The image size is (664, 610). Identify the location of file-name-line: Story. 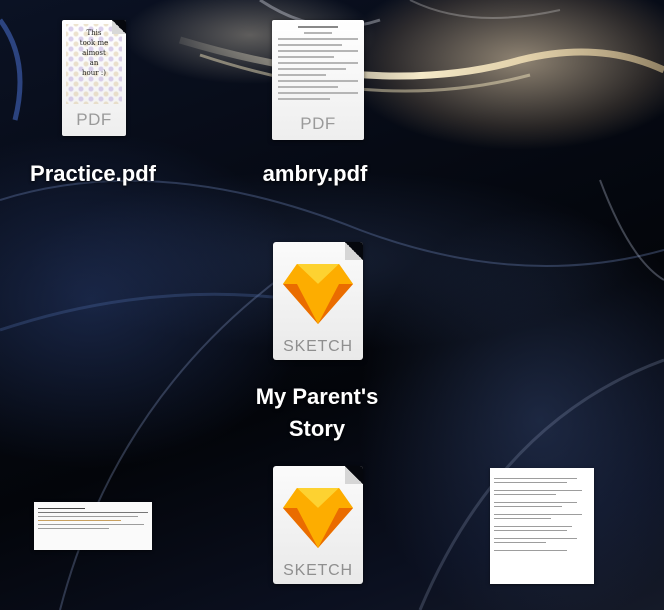
(317, 428).